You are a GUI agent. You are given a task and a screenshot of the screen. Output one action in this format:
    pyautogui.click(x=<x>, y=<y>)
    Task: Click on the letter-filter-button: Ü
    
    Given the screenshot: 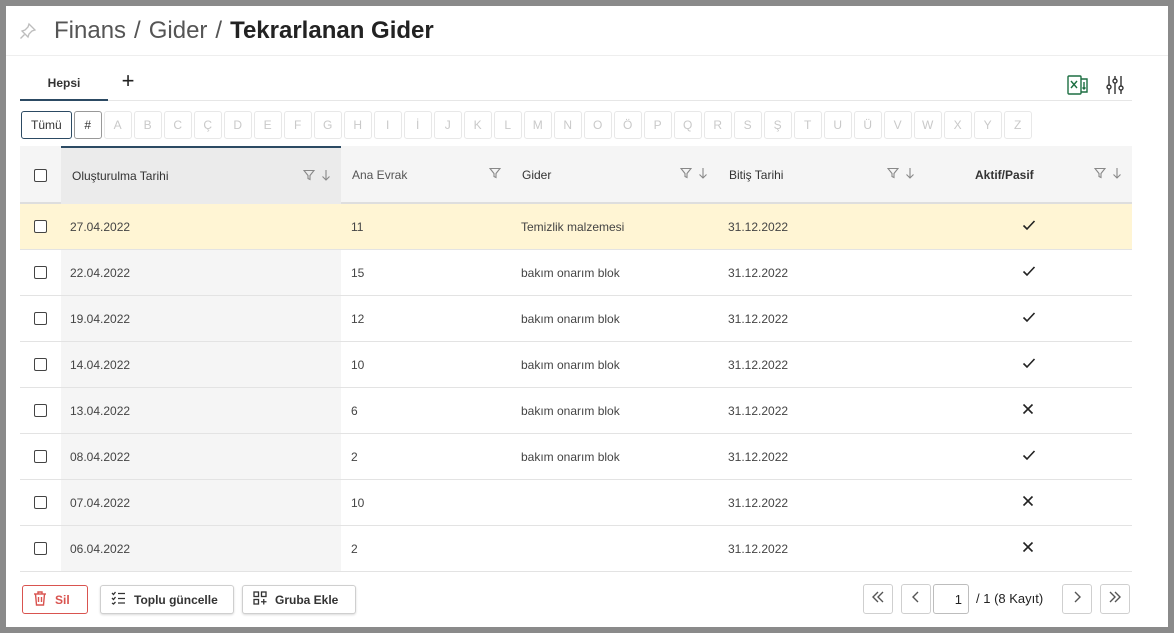 What is the action you would take?
    pyautogui.click(x=867, y=125)
    